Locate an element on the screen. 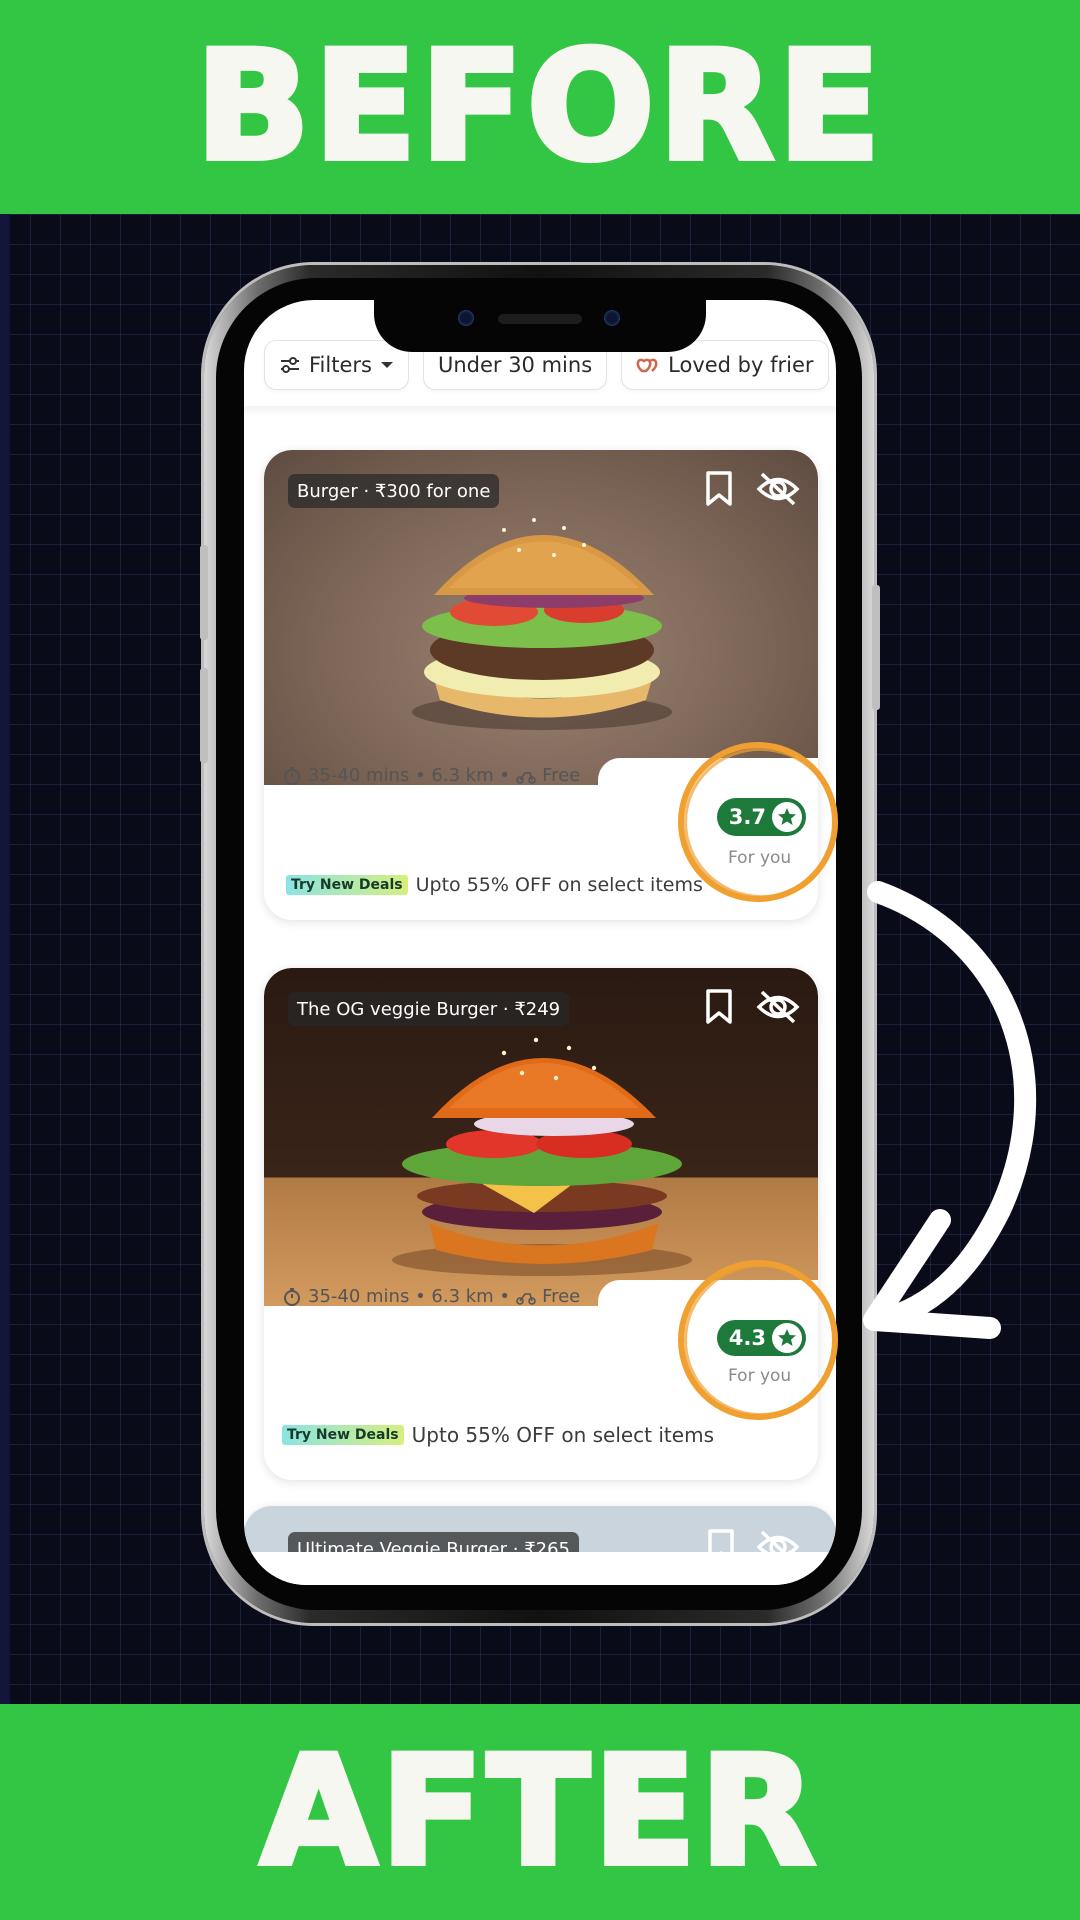 The image size is (1080, 1920). before-title: BEFORE is located at coordinates (539, 107).